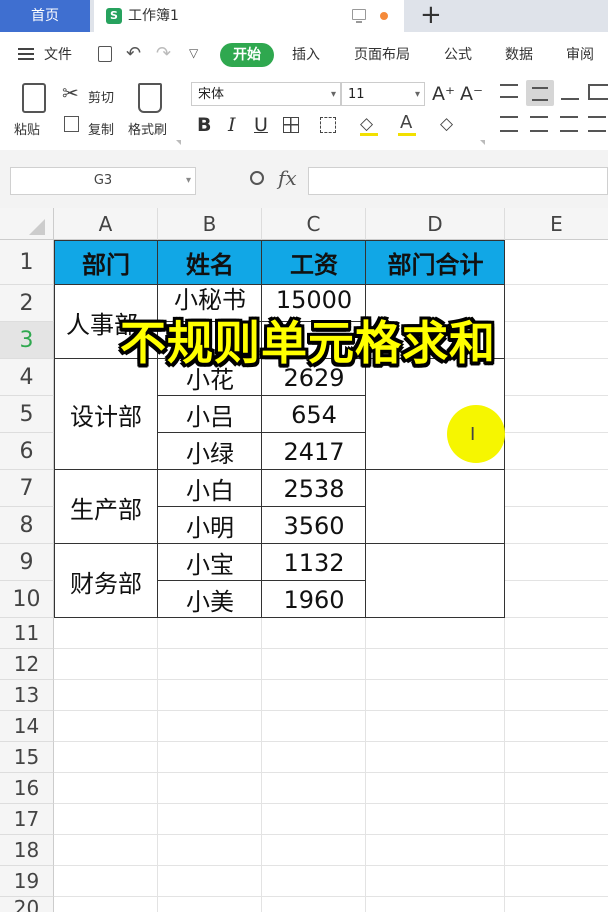  Describe the element at coordinates (210, 488) in the screenshot. I see `name-cell: 小白` at that location.